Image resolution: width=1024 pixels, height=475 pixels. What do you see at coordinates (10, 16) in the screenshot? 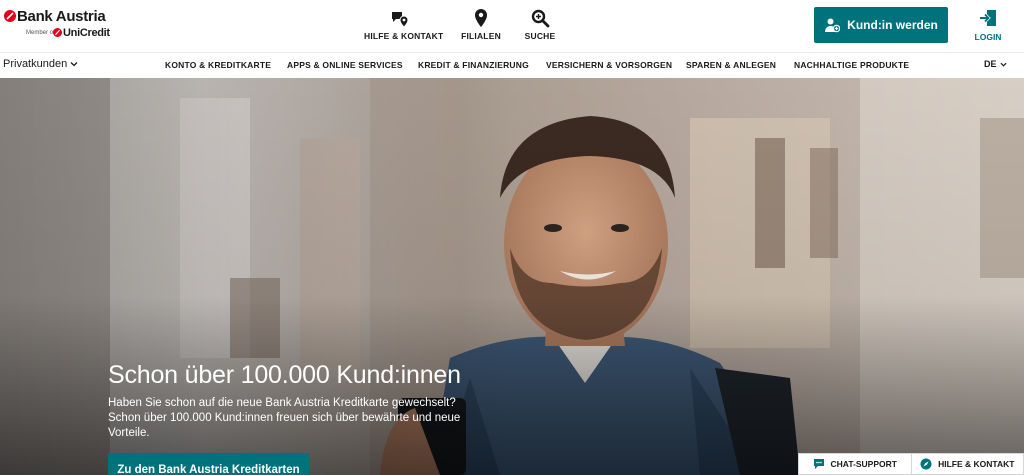
I see `bank-austria-logo-mark-icon` at bounding box center [10, 16].